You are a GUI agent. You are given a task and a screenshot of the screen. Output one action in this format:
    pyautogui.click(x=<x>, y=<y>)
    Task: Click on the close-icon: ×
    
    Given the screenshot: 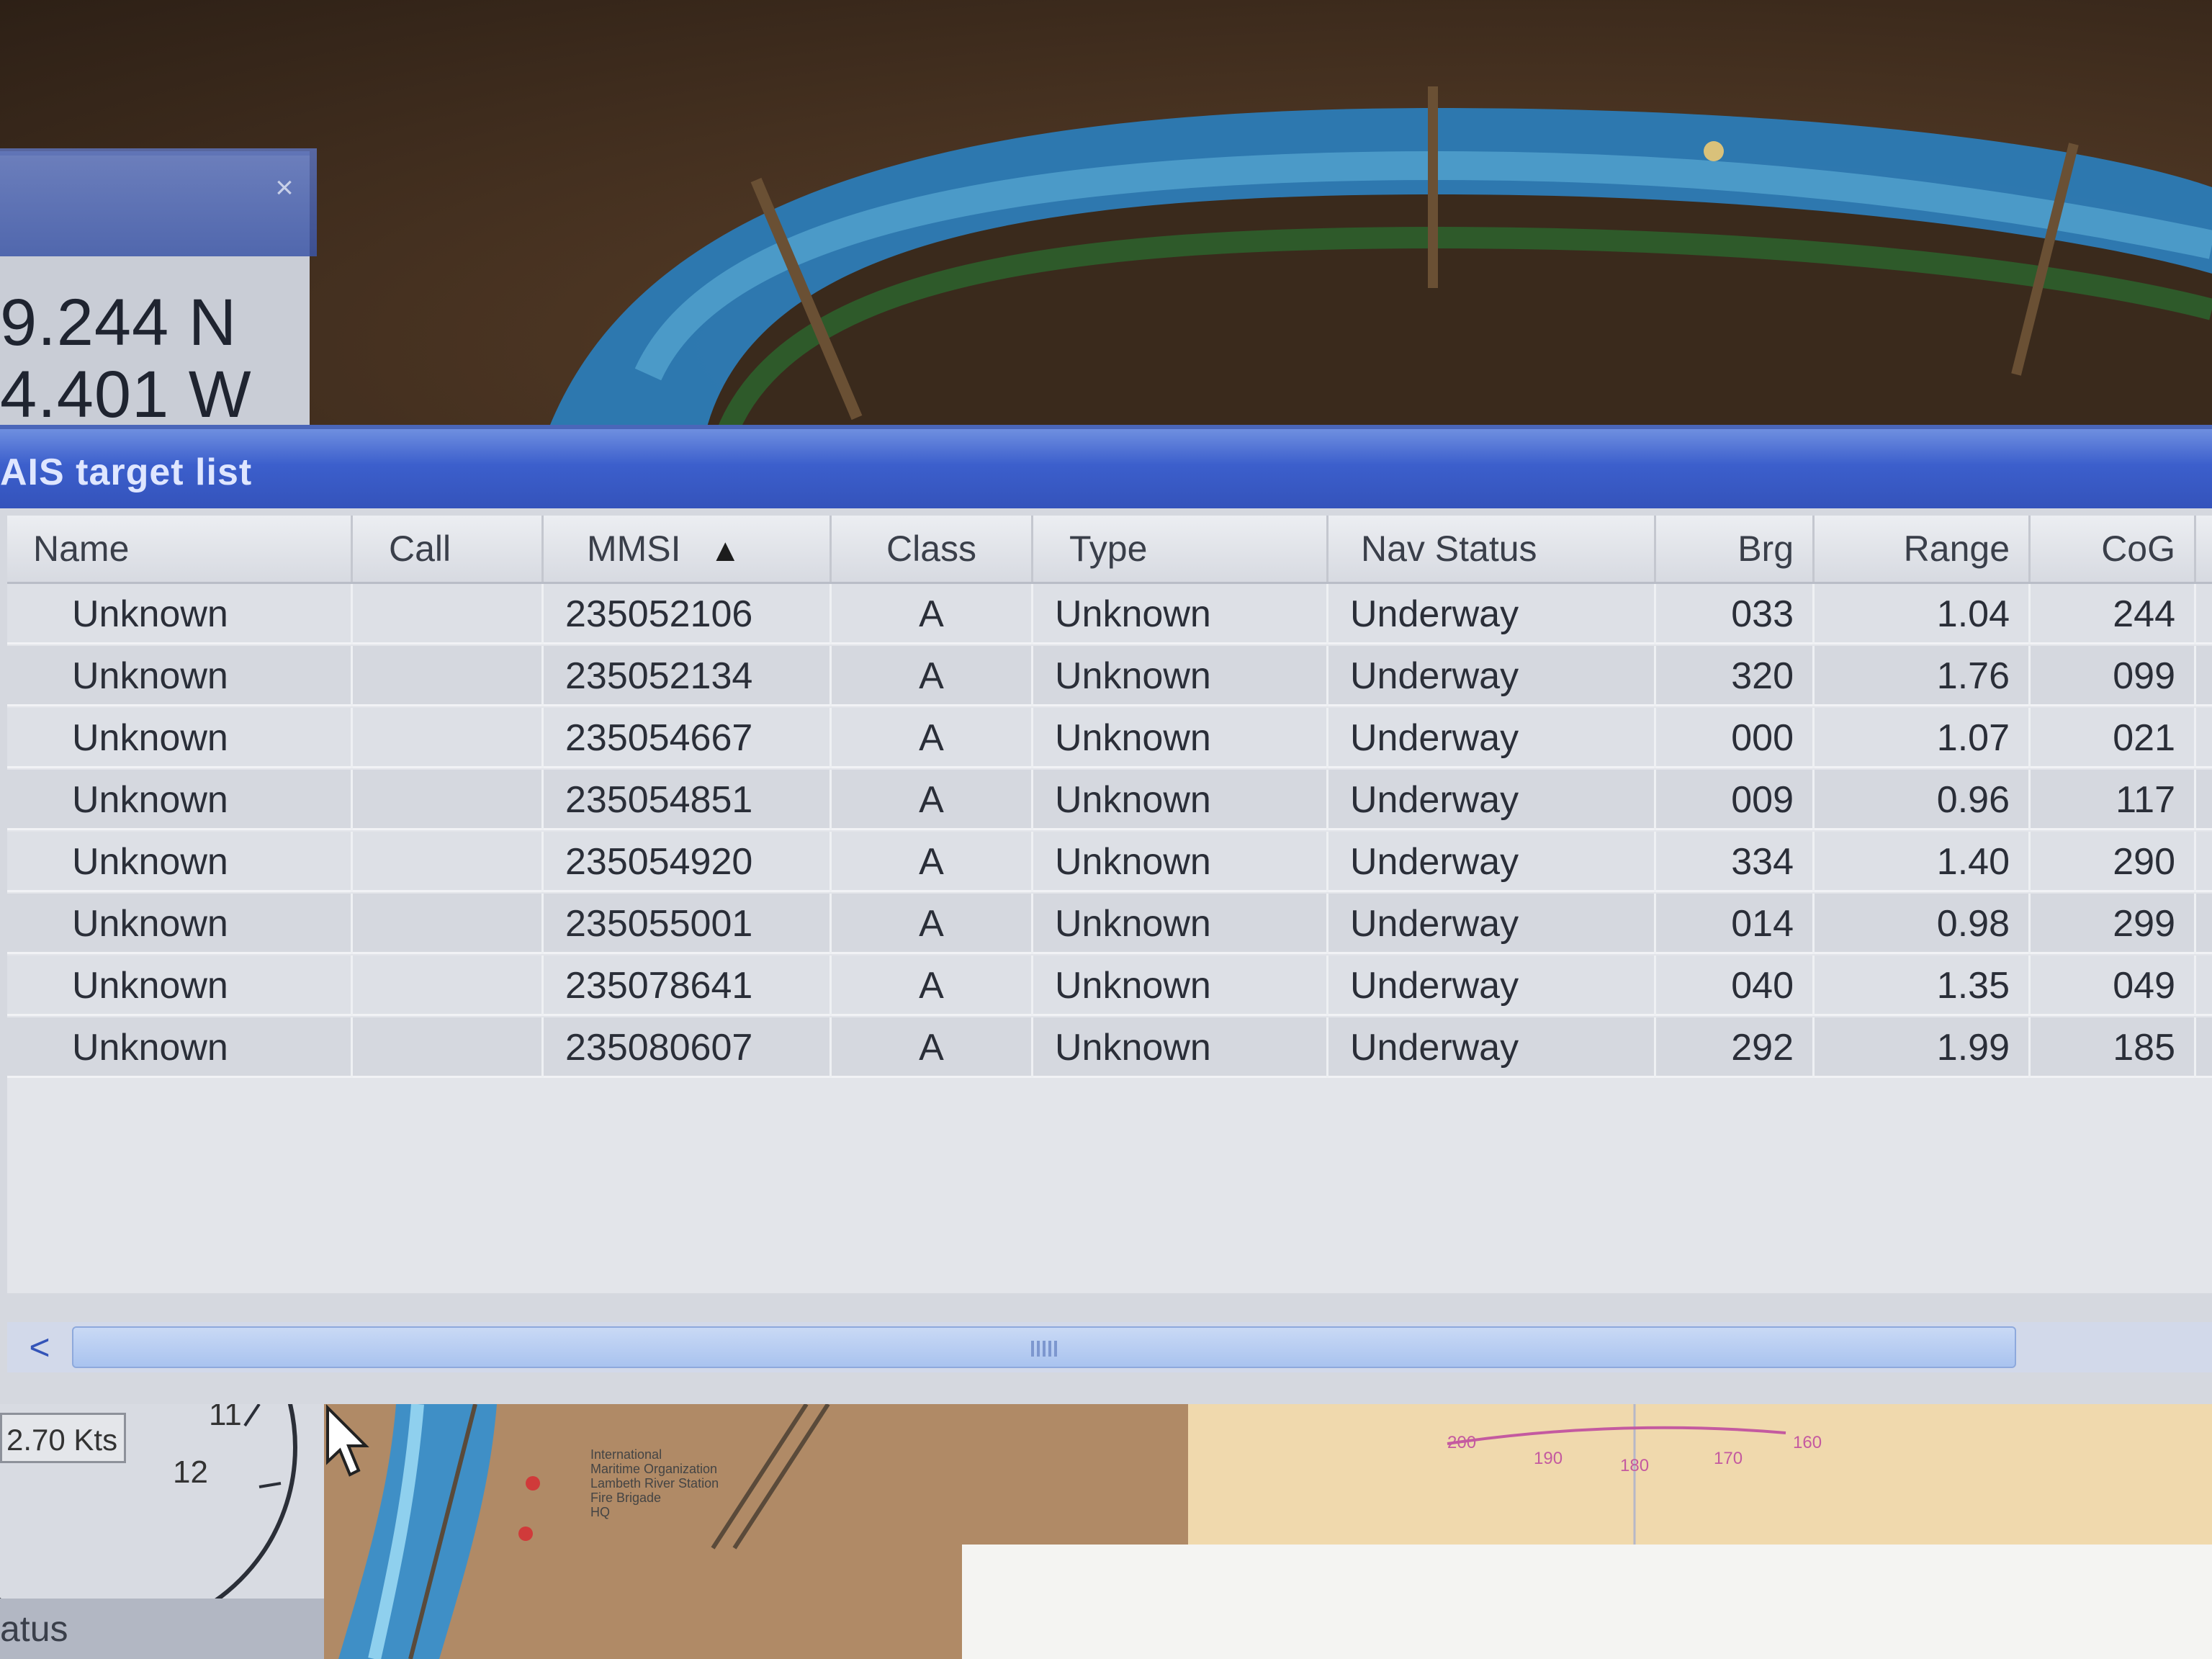 What is the action you would take?
    pyautogui.click(x=284, y=188)
    